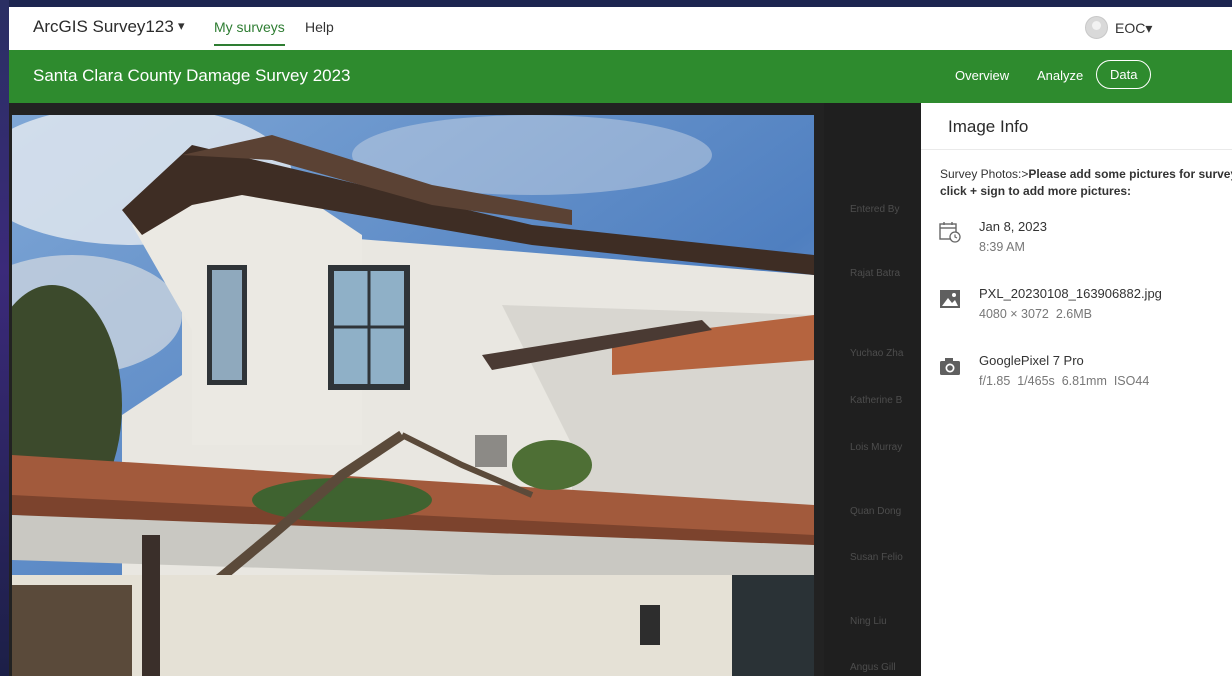 This screenshot has width=1232, height=676. I want to click on nav-my-surveys: My surveys, so click(249, 32).